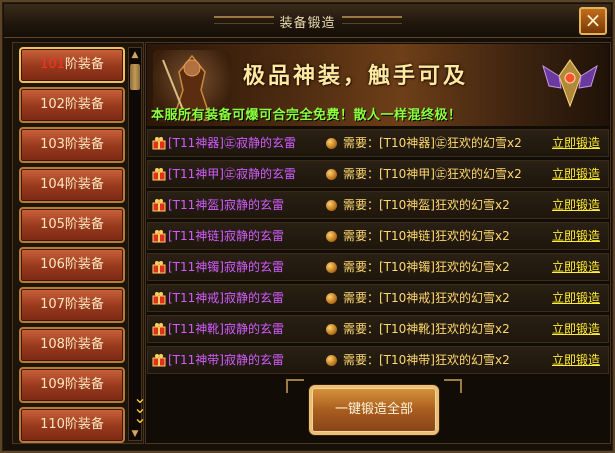 This screenshot has height=453, width=615. I want to click on requirement-text: 需要：[T10神盔]狂欢的幻雪x2, so click(426, 205).